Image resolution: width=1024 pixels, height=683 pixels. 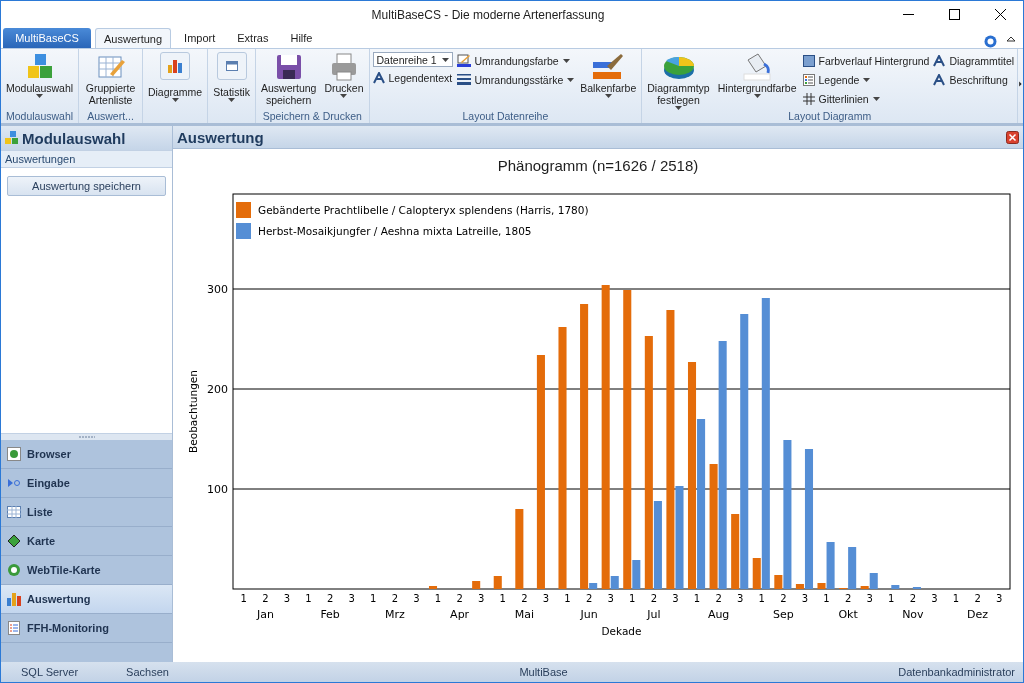 What do you see at coordinates (757, 81) in the screenshot?
I see `ribbon-button: Hintergrundfarbe` at bounding box center [757, 81].